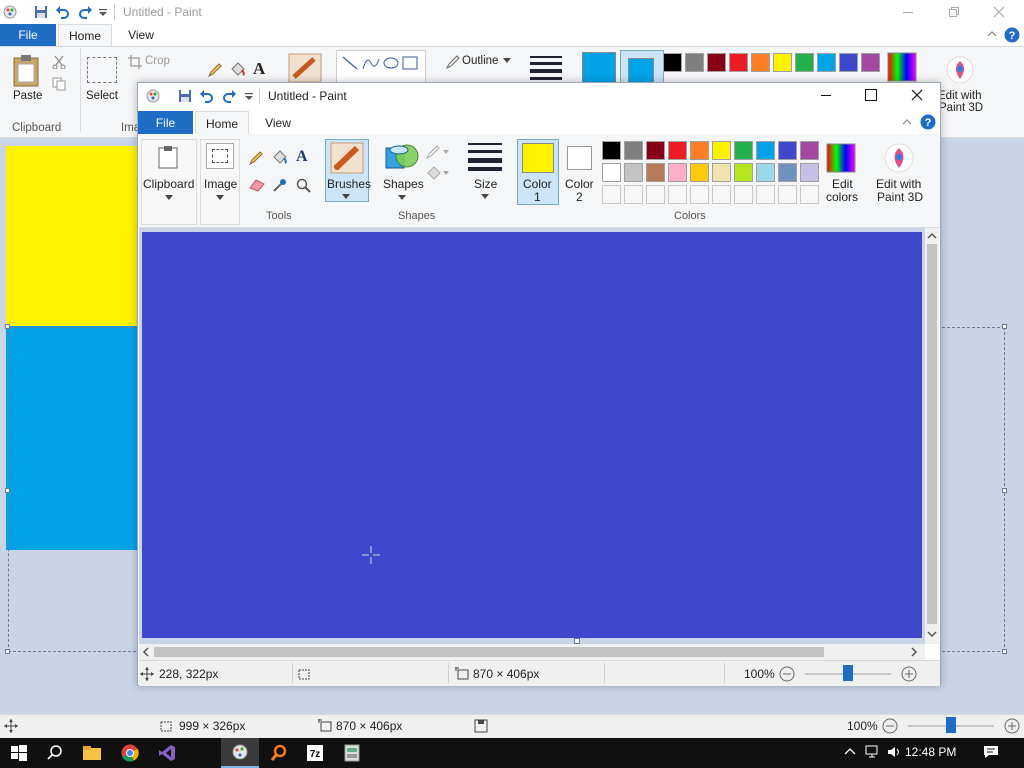 This screenshot has height=768, width=1024. I want to click on fg-clipboard-icon, so click(168, 157).